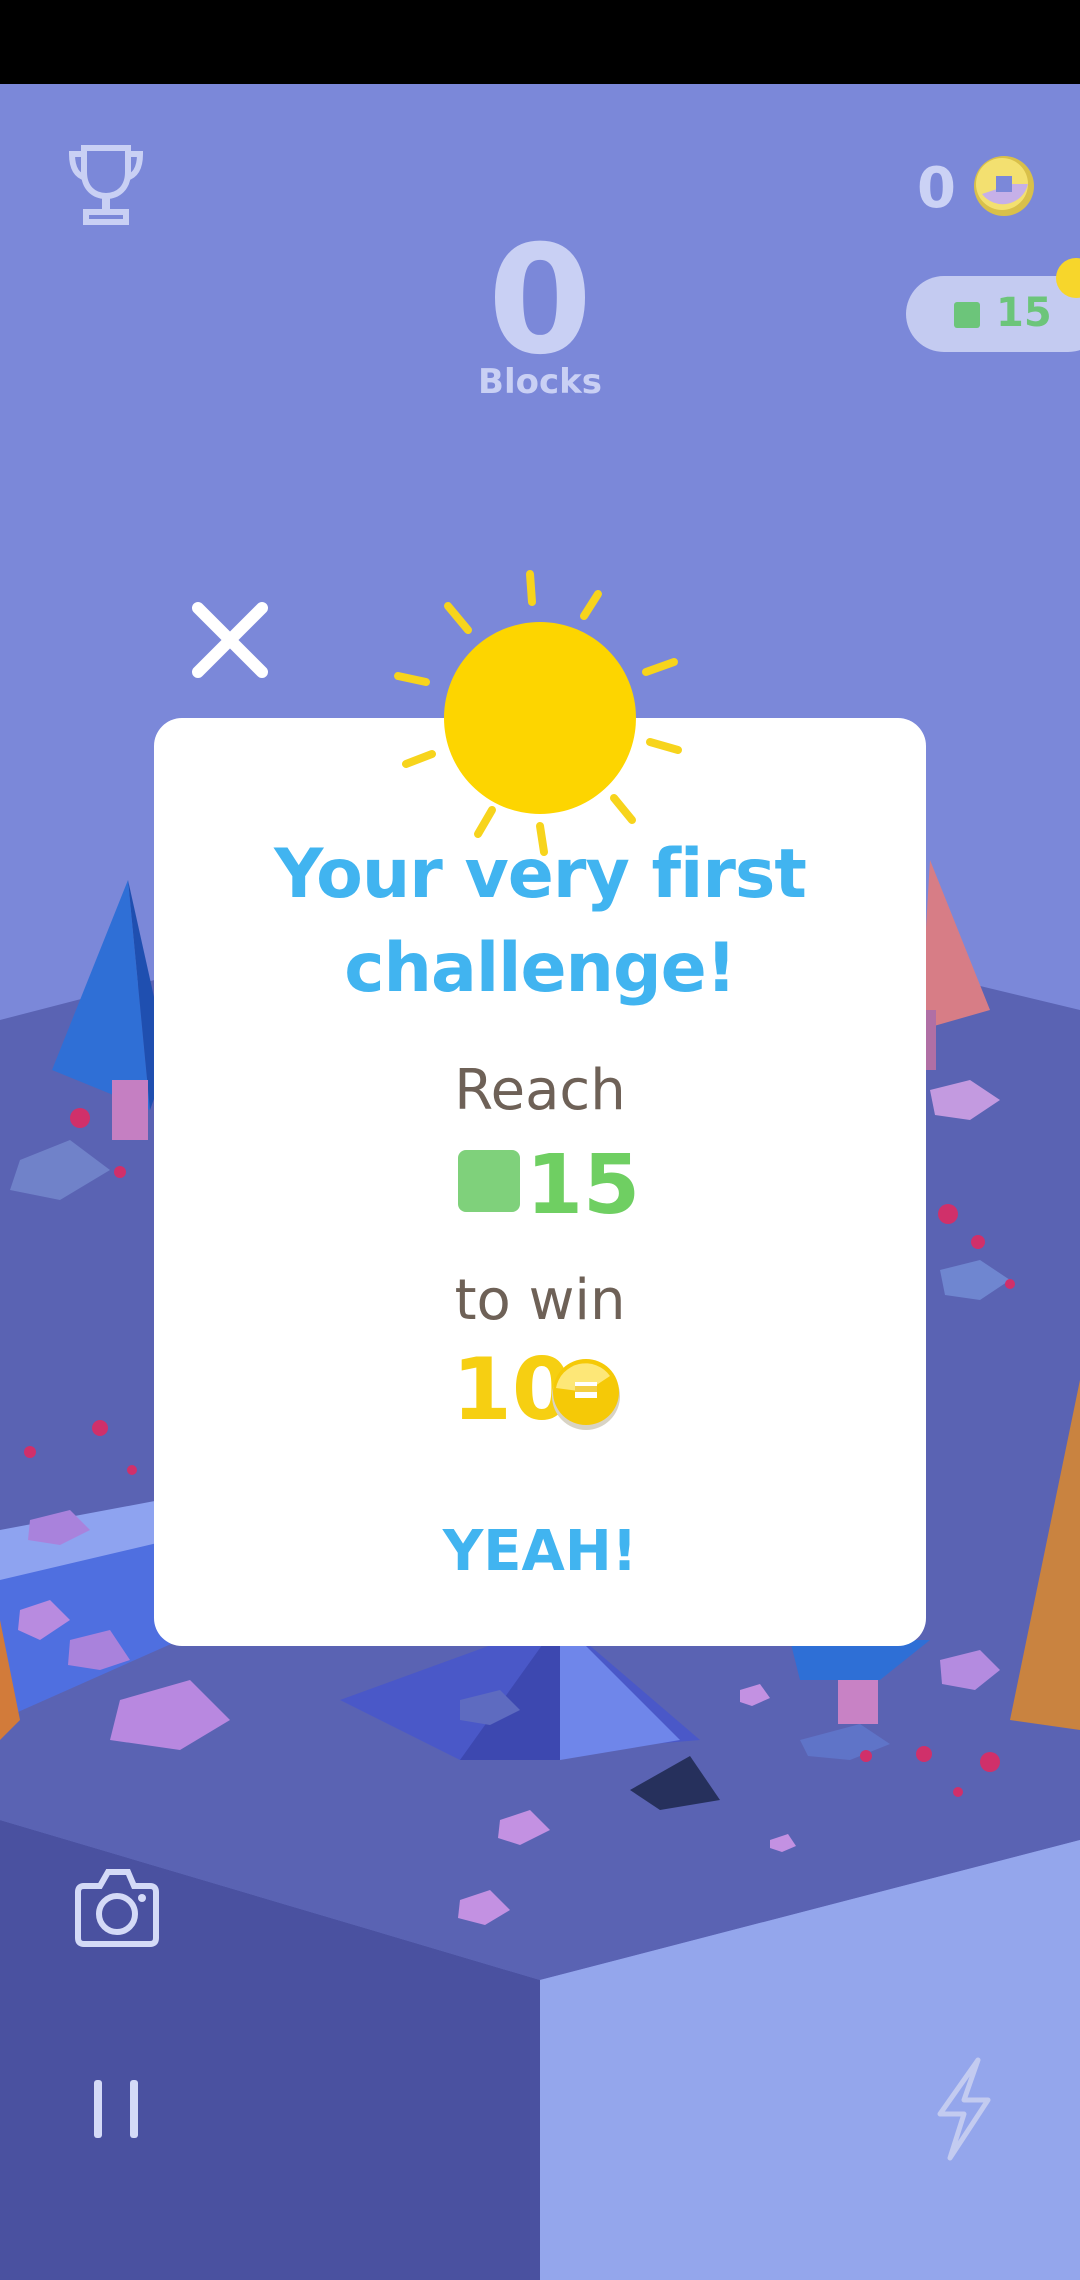 This screenshot has height=2280, width=1080. Describe the element at coordinates (540, 42) in the screenshot. I see `status-bar` at that location.